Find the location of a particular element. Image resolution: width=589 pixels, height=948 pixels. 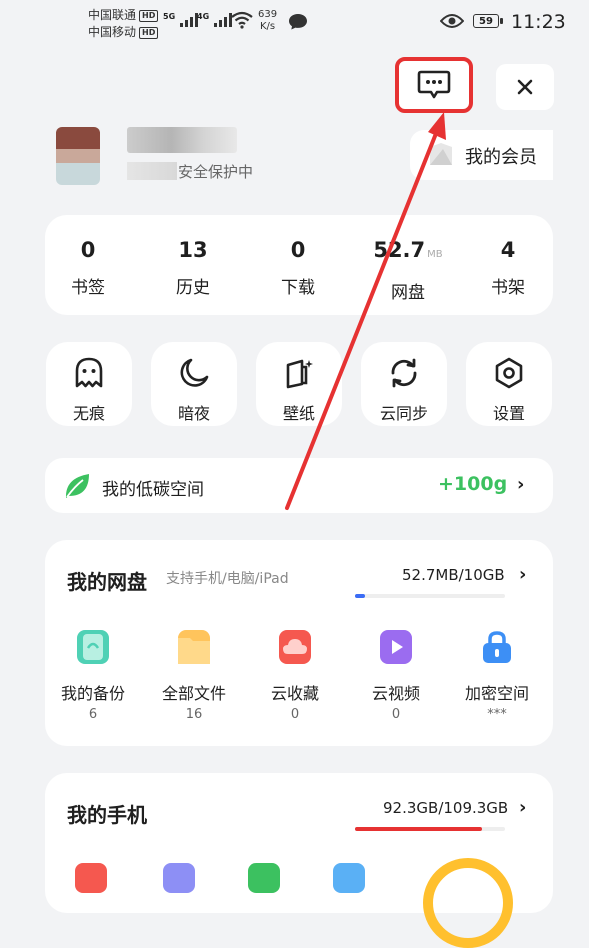

cloud-disk-usage: 52.7MB/10GB is located at coordinates (453, 575).